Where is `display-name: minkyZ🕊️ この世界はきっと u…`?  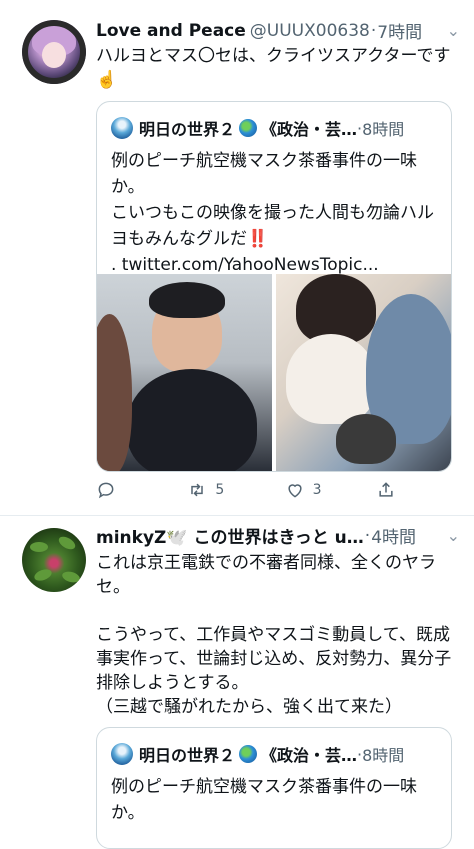 display-name: minkyZ🕊️ この世界はきっと u… is located at coordinates (230, 535).